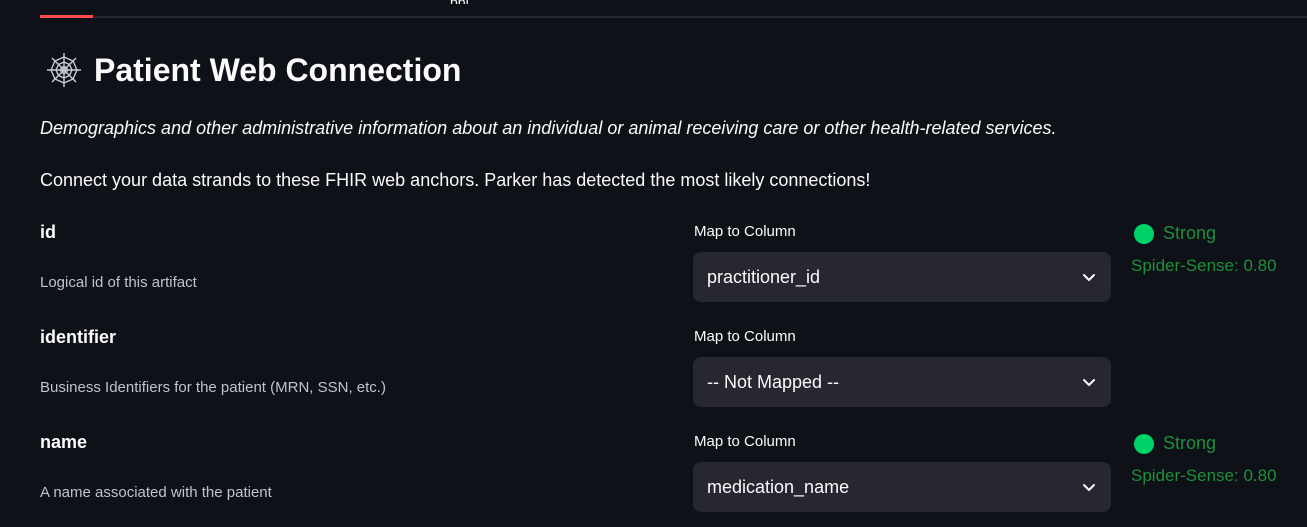 This screenshot has width=1307, height=527. What do you see at coordinates (778, 486) in the screenshot?
I see `selected-value: medication_name` at bounding box center [778, 486].